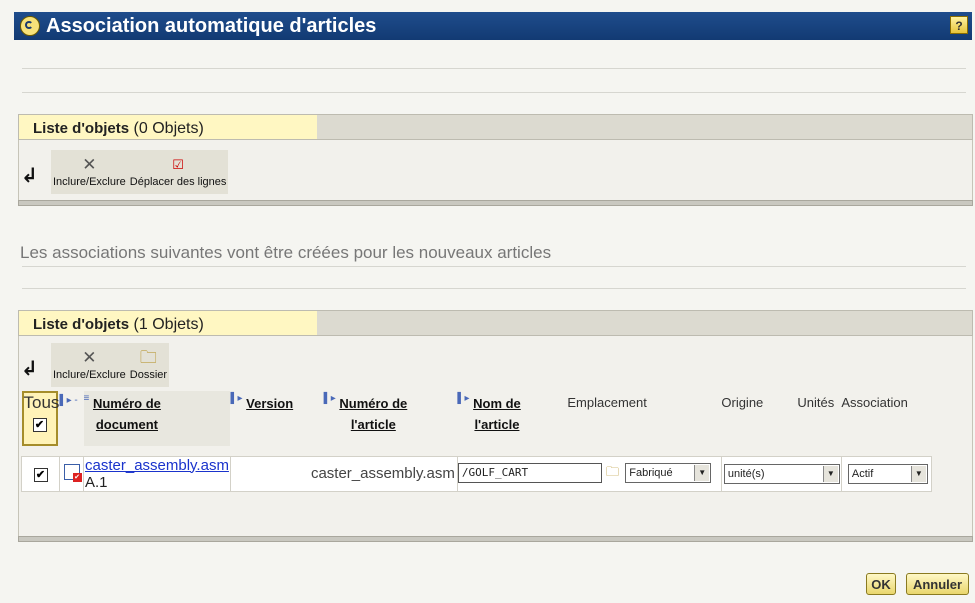 This screenshot has width=975, height=603. I want to click on column-version: Version, so click(269, 403).